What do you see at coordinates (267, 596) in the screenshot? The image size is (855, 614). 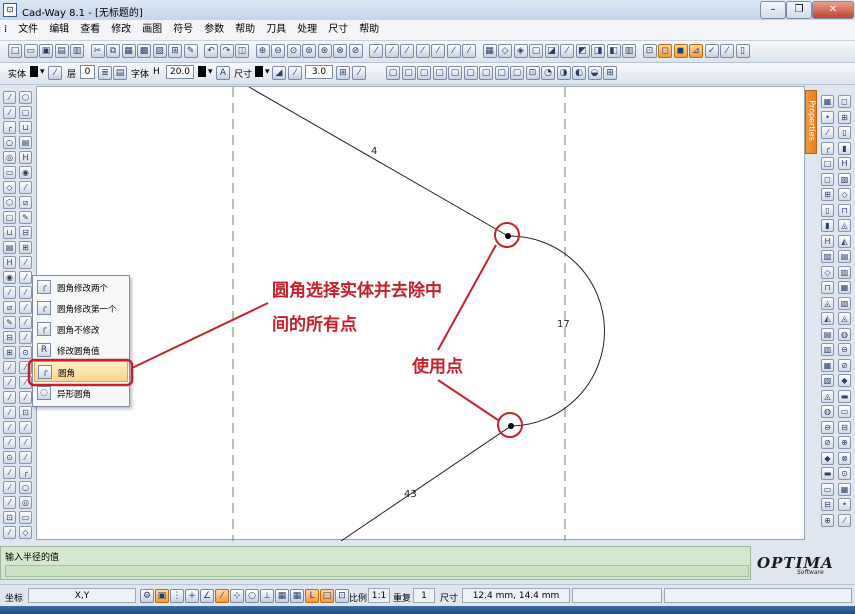 I see `perpendicular-icon: ⊥` at bounding box center [267, 596].